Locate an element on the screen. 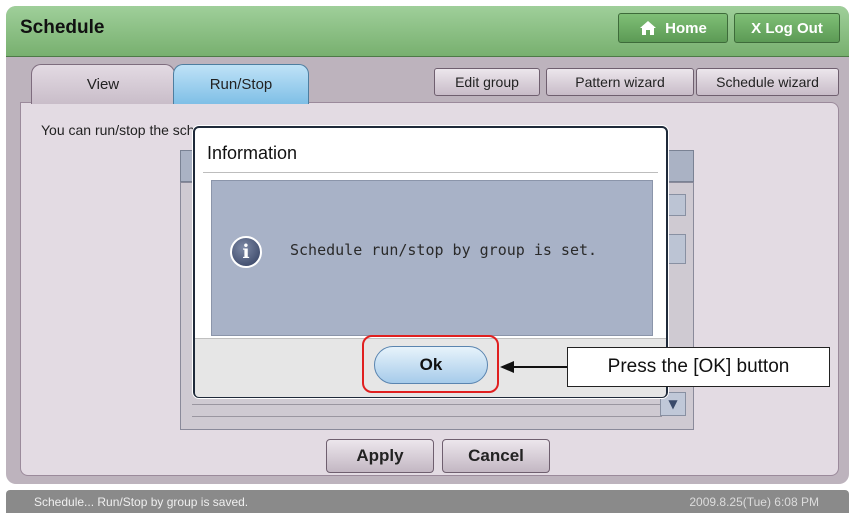 The width and height of the screenshot is (855, 513). tab-view: View is located at coordinates (103, 84).